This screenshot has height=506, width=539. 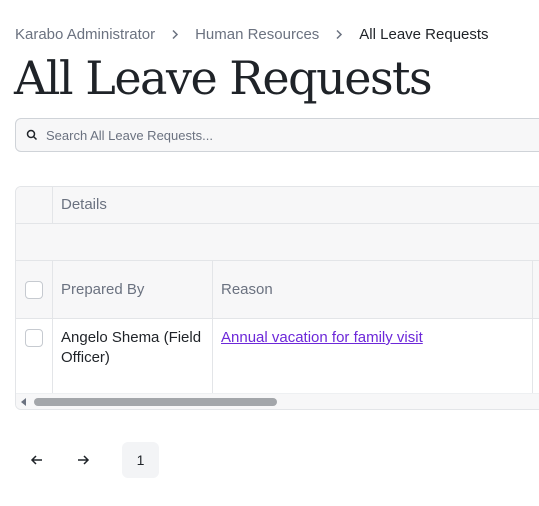 I want to click on scrollbar-thumb, so click(x=155, y=402).